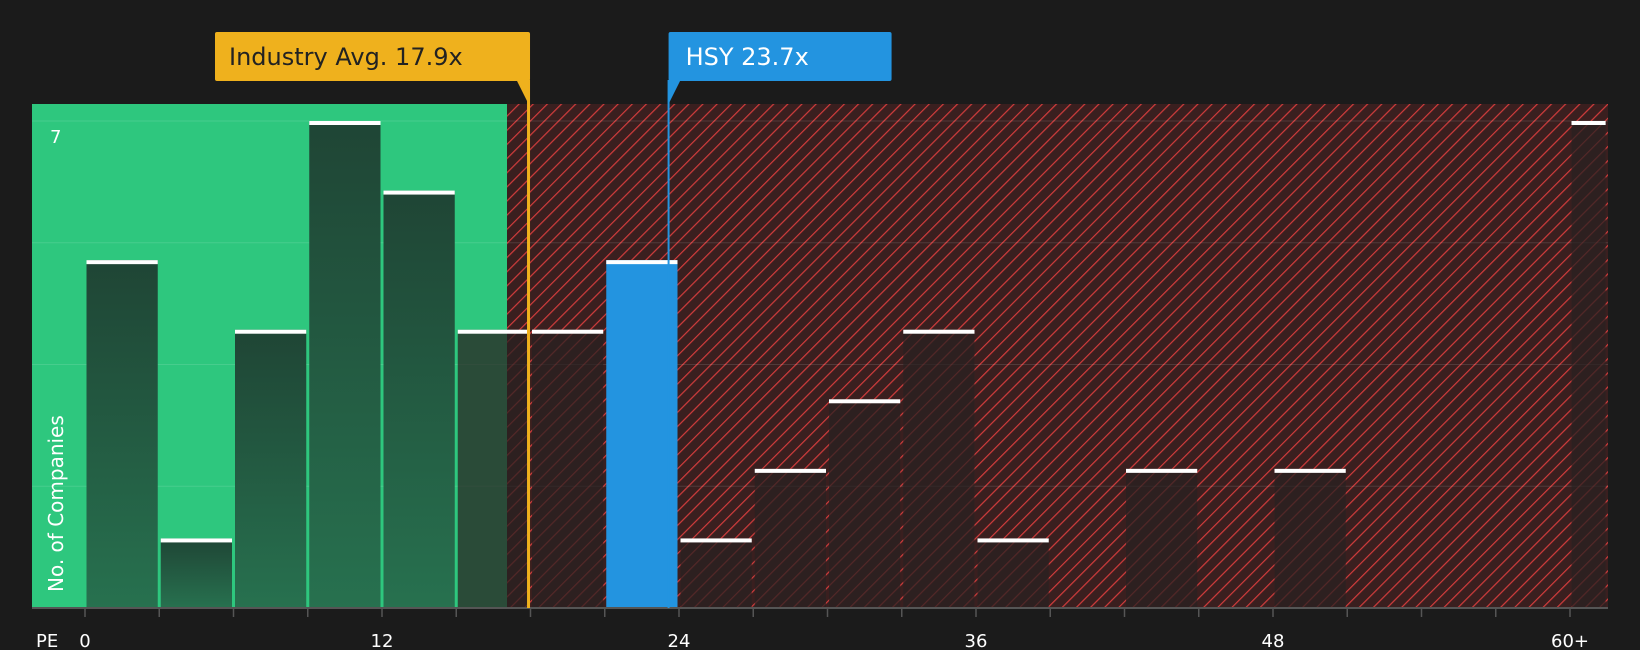  Describe the element at coordinates (84, 640) in the screenshot. I see `x-tick-label: 0` at that location.